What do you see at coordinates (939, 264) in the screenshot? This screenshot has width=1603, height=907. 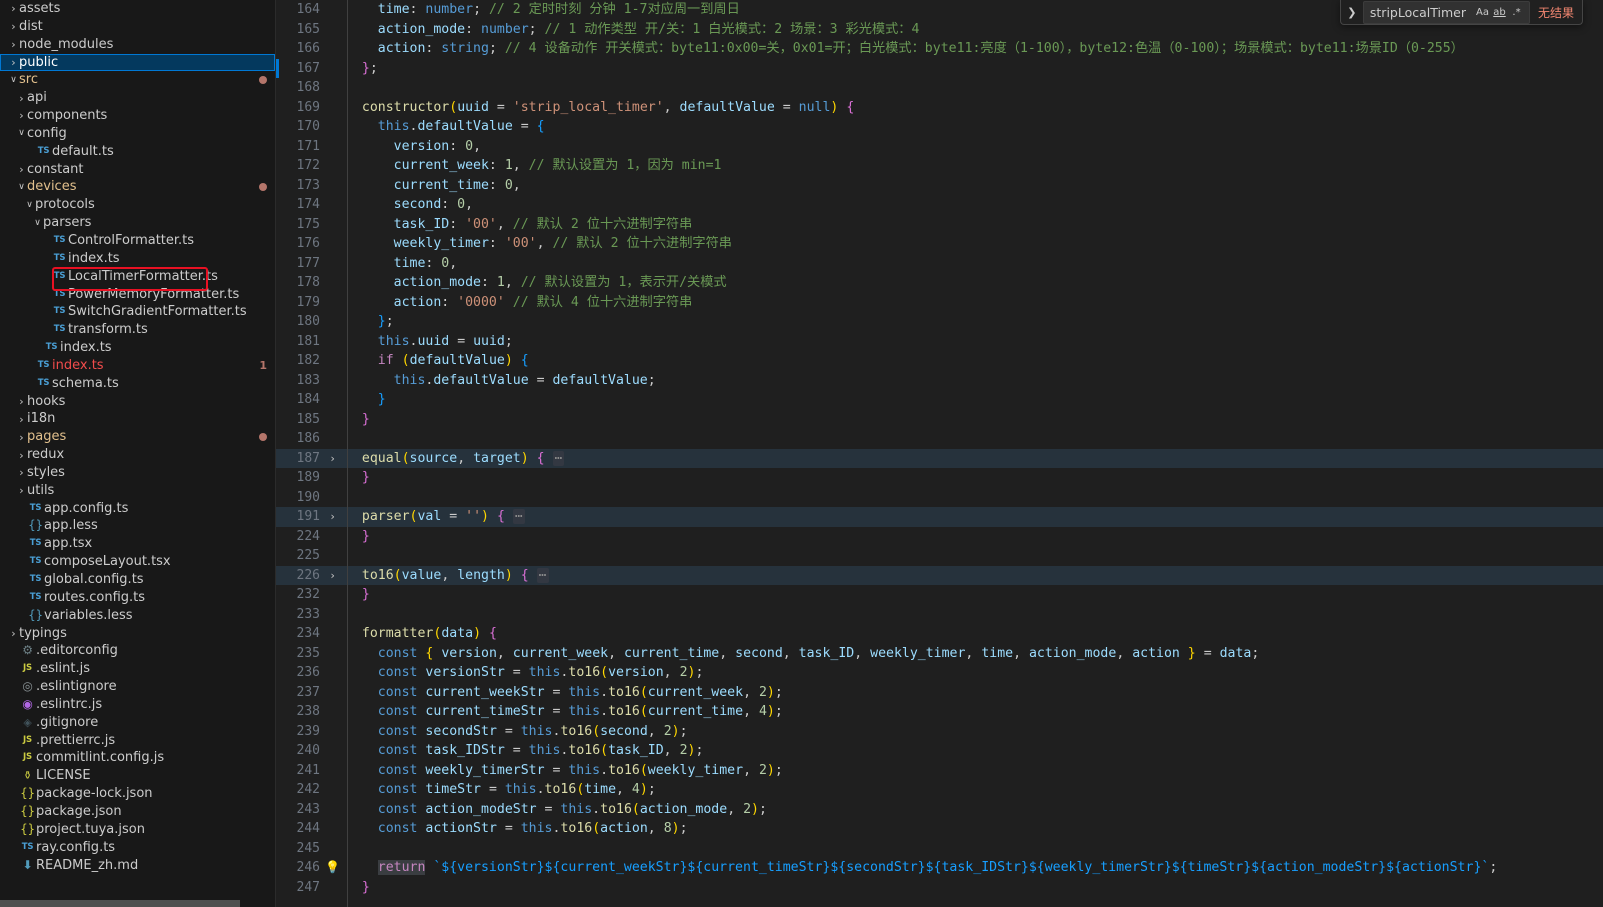 I see `code-line: 177 time: 0,` at bounding box center [939, 264].